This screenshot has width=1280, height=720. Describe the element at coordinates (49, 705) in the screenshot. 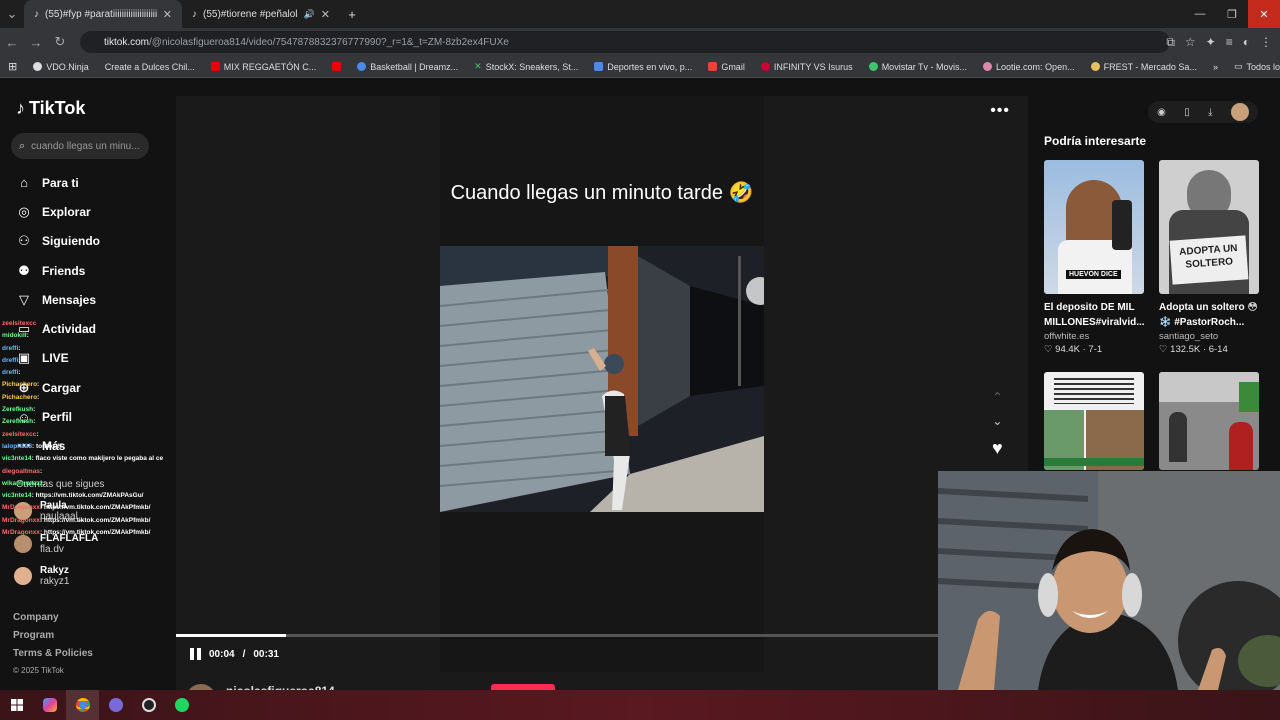

I see `copilot-icon` at that location.